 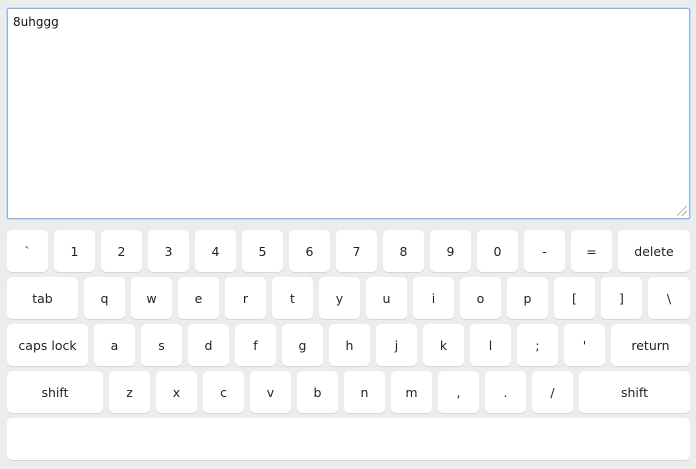 I want to click on key-7: 7, so click(x=356, y=251).